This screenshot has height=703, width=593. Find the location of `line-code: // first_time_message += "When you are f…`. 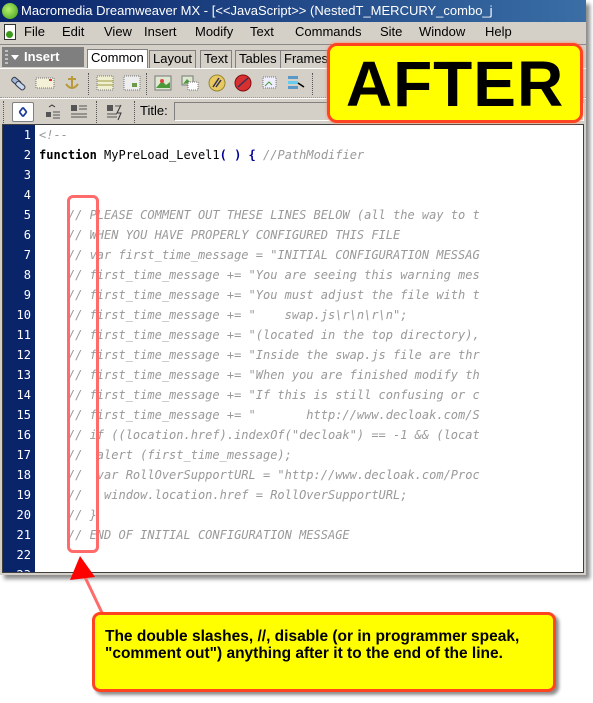

line-code: // first_time_message += "When you are f… is located at coordinates (259, 375).